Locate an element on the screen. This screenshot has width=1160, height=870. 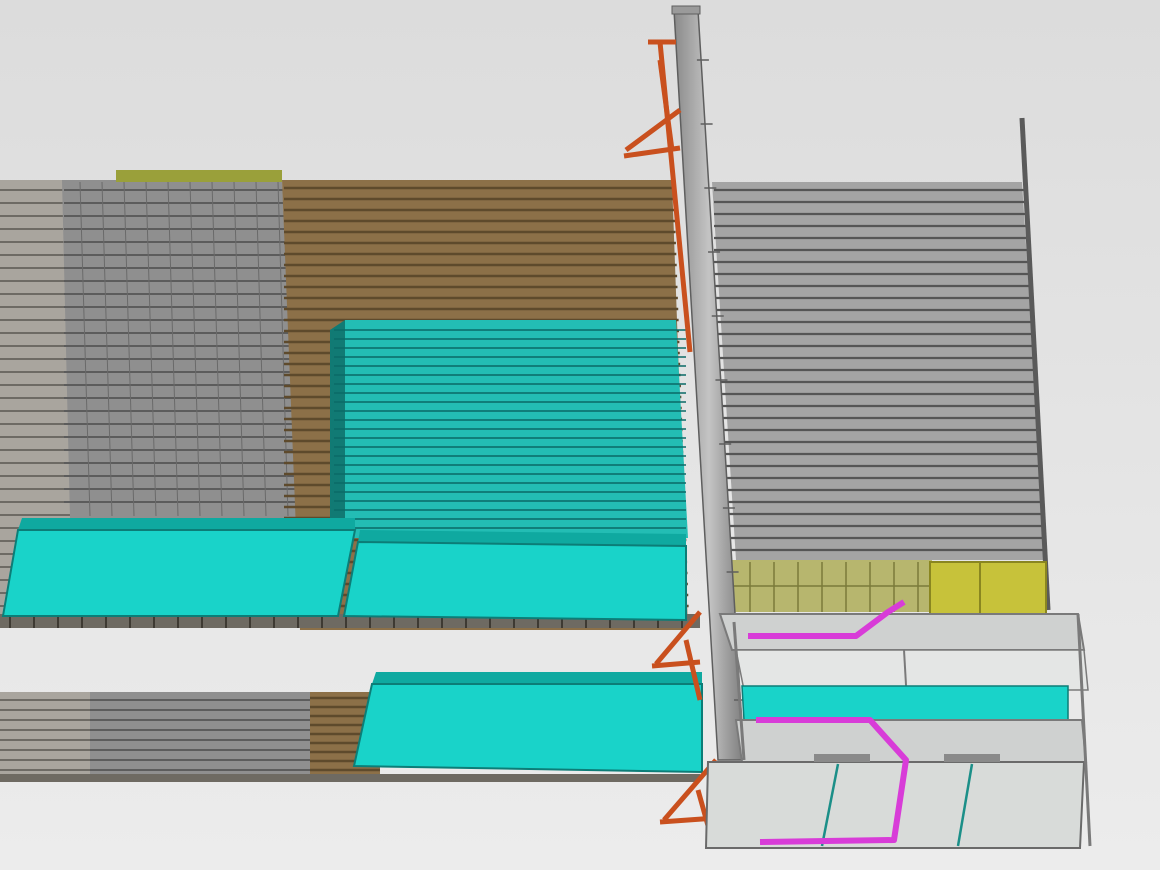
upper-rack-grey is located at coordinates (182, 349).